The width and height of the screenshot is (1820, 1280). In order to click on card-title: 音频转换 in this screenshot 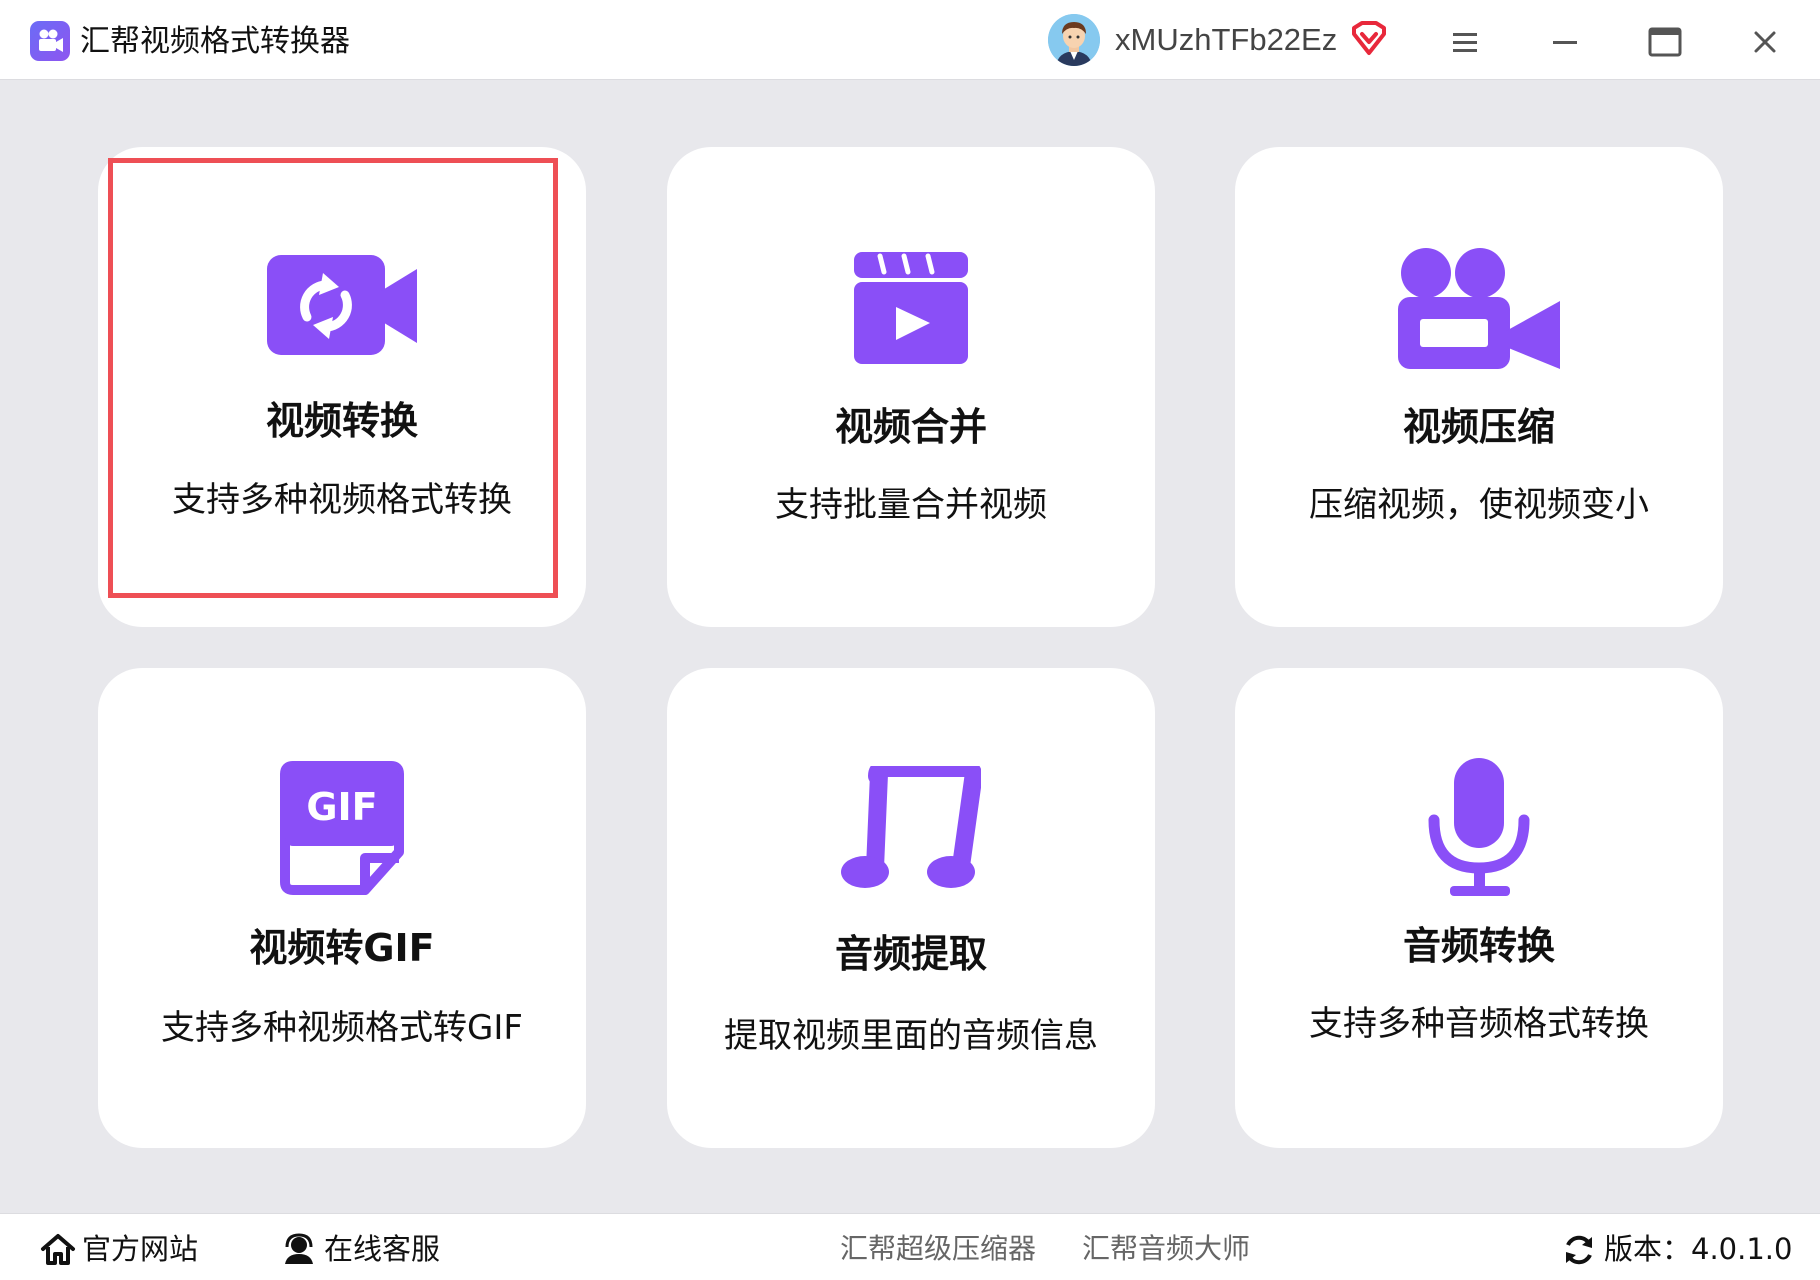, I will do `click(1478, 946)`.